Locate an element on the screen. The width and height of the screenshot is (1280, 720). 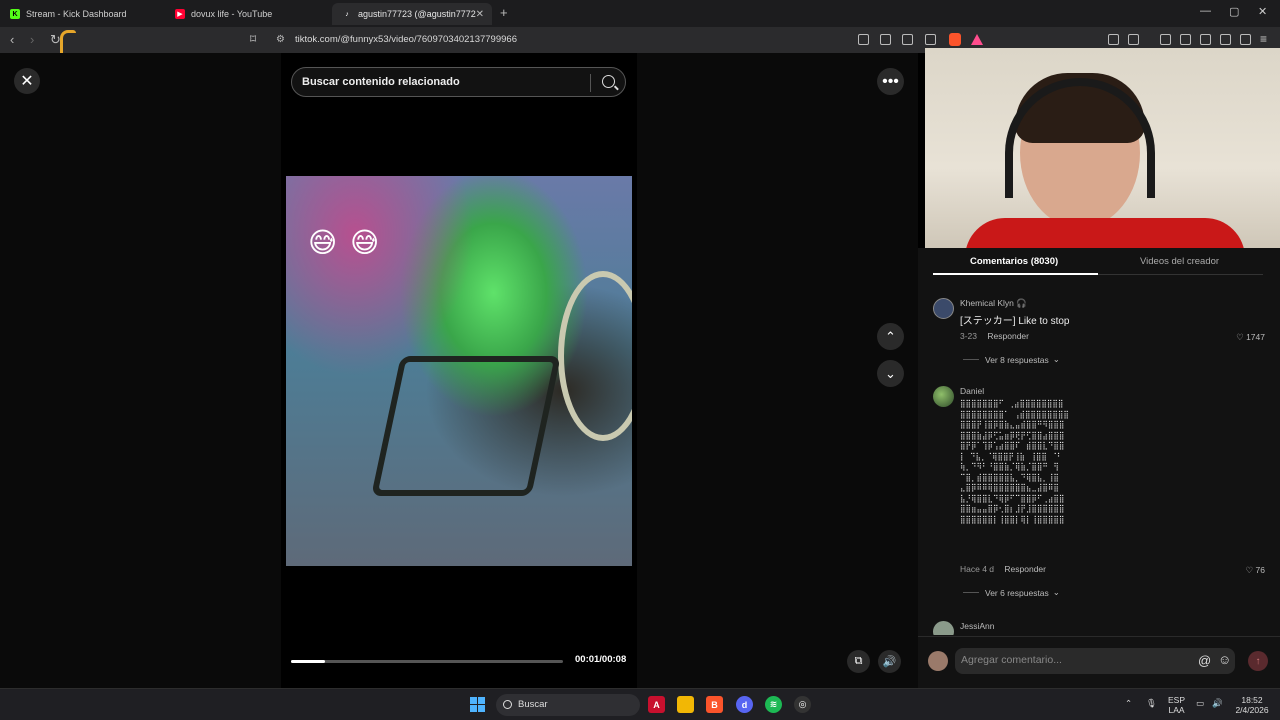
obs-icon: ◎ is located at coordinates (802, 704).